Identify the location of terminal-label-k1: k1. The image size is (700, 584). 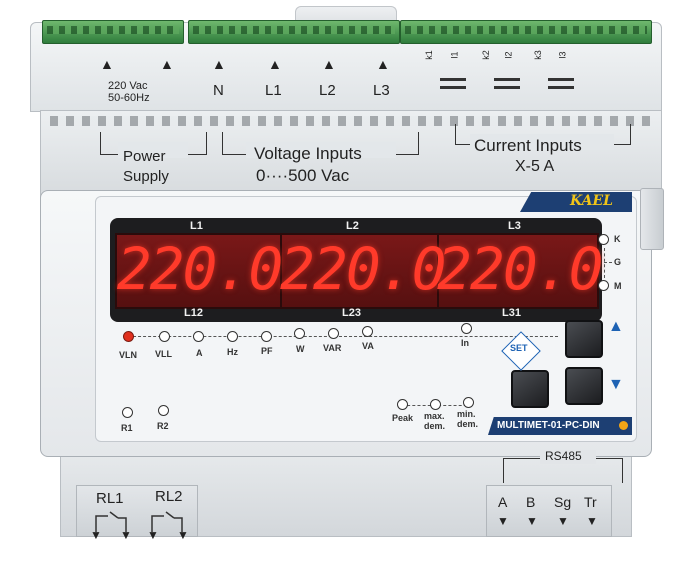
(428, 55).